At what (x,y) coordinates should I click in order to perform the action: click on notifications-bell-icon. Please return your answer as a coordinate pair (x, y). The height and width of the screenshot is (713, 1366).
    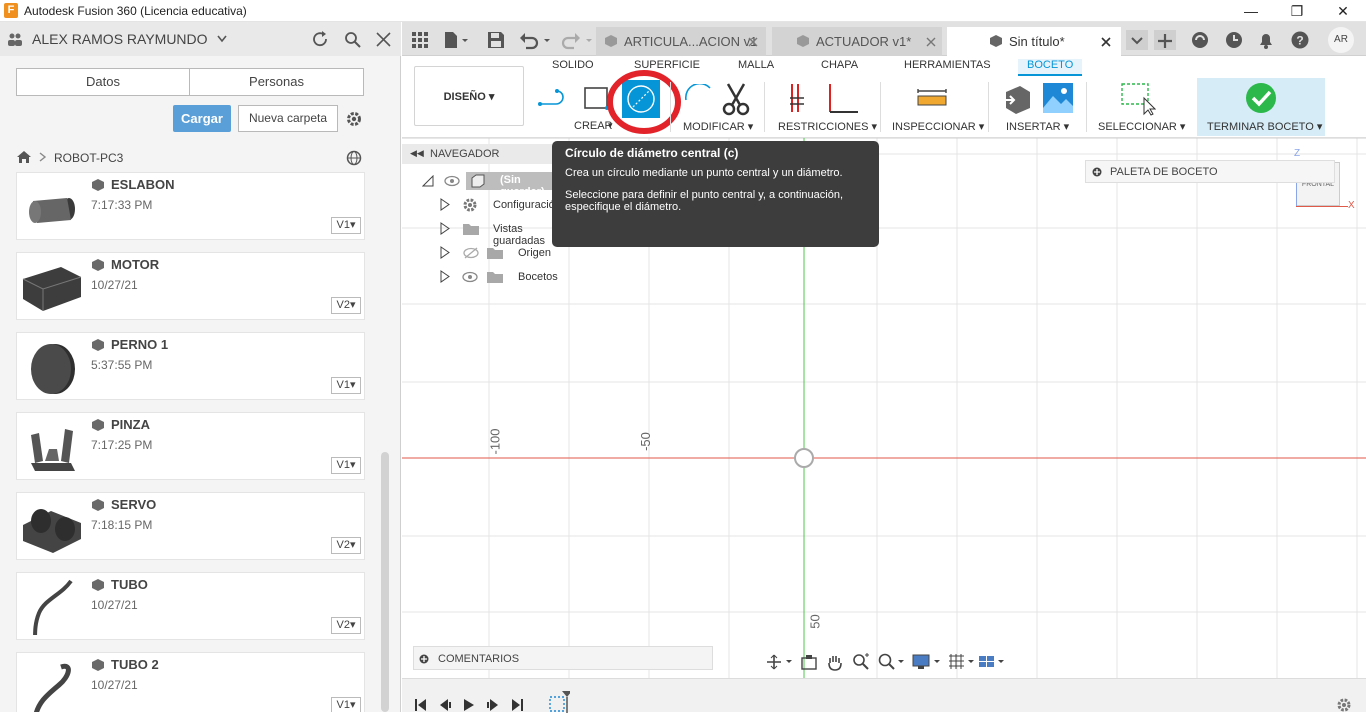
    Looking at the image, I should click on (1266, 40).